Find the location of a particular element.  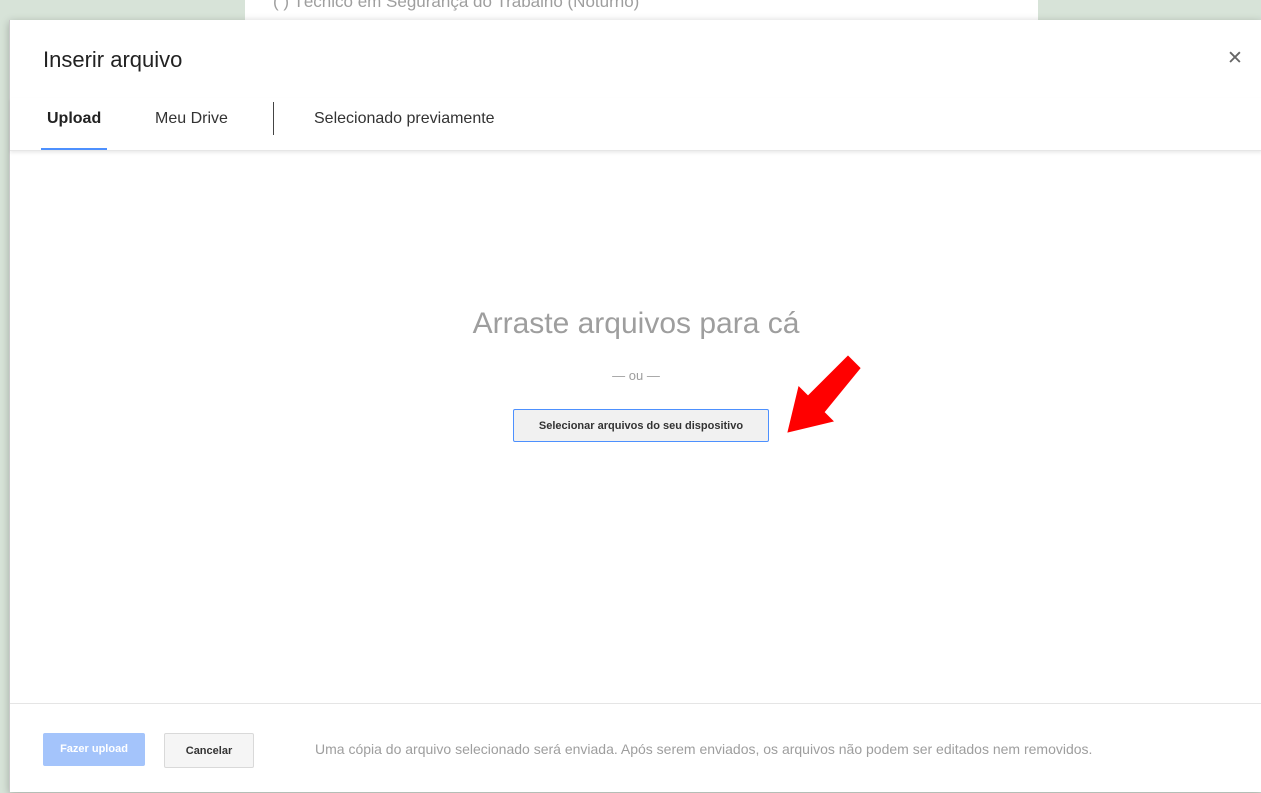

tab-bar: Upload Meu Drive Selecionado previamente is located at coordinates (635, 124).